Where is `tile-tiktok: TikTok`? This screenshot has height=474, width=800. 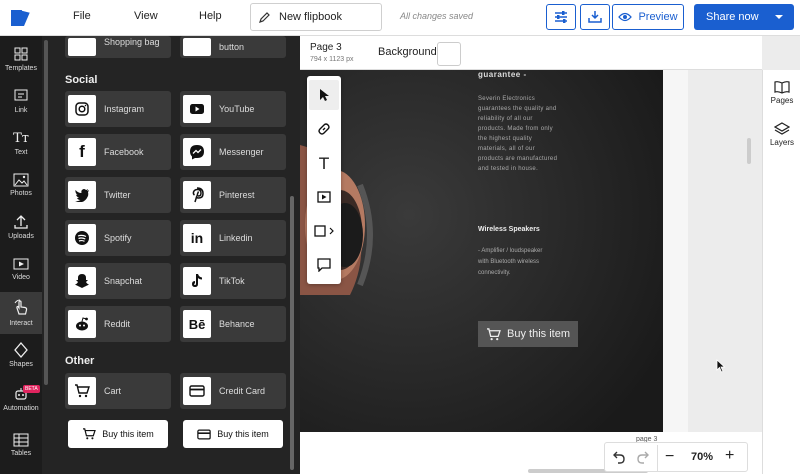 tile-tiktok: TikTok is located at coordinates (233, 281).